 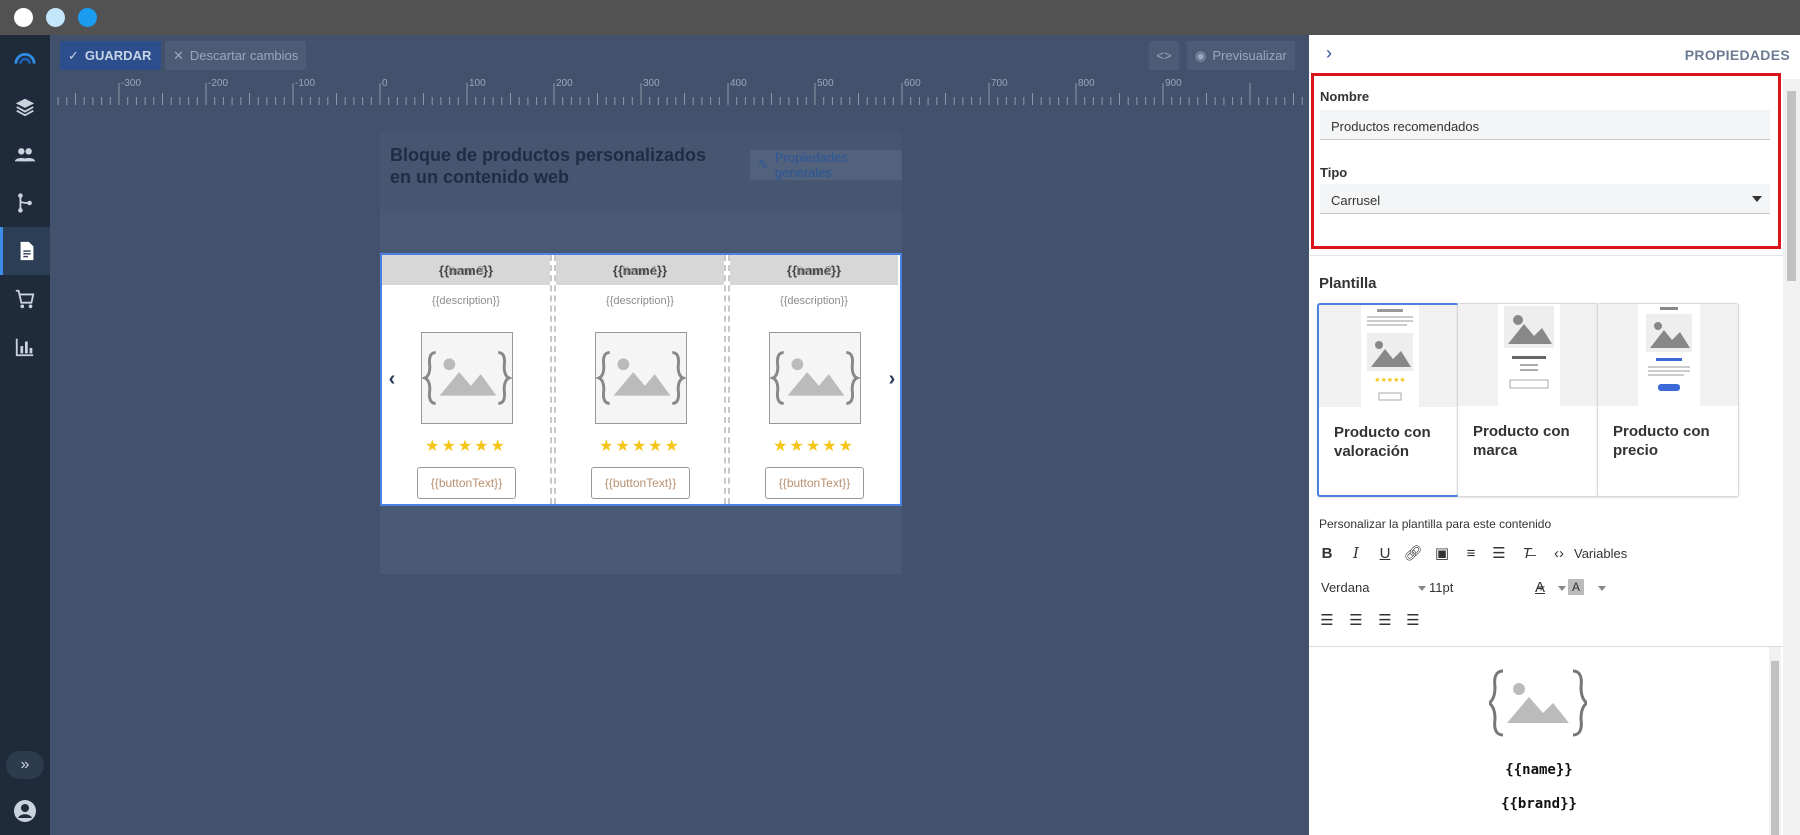 I want to click on users-icon, so click(x=25, y=155).